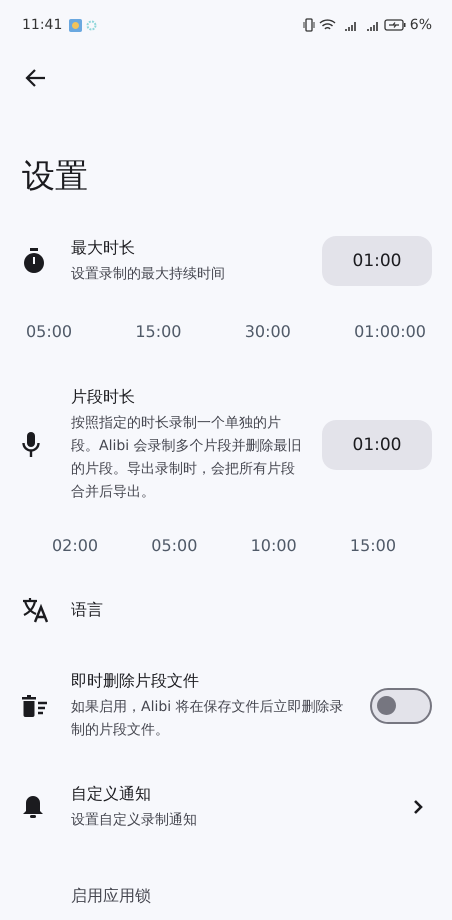 The image size is (452, 920). What do you see at coordinates (148, 274) in the screenshot?
I see `setting-description: 设置录制的最大持续时间` at bounding box center [148, 274].